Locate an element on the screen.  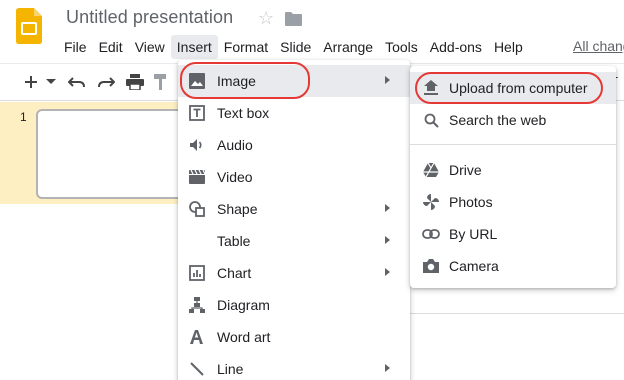
video-icon is located at coordinates (197, 177).